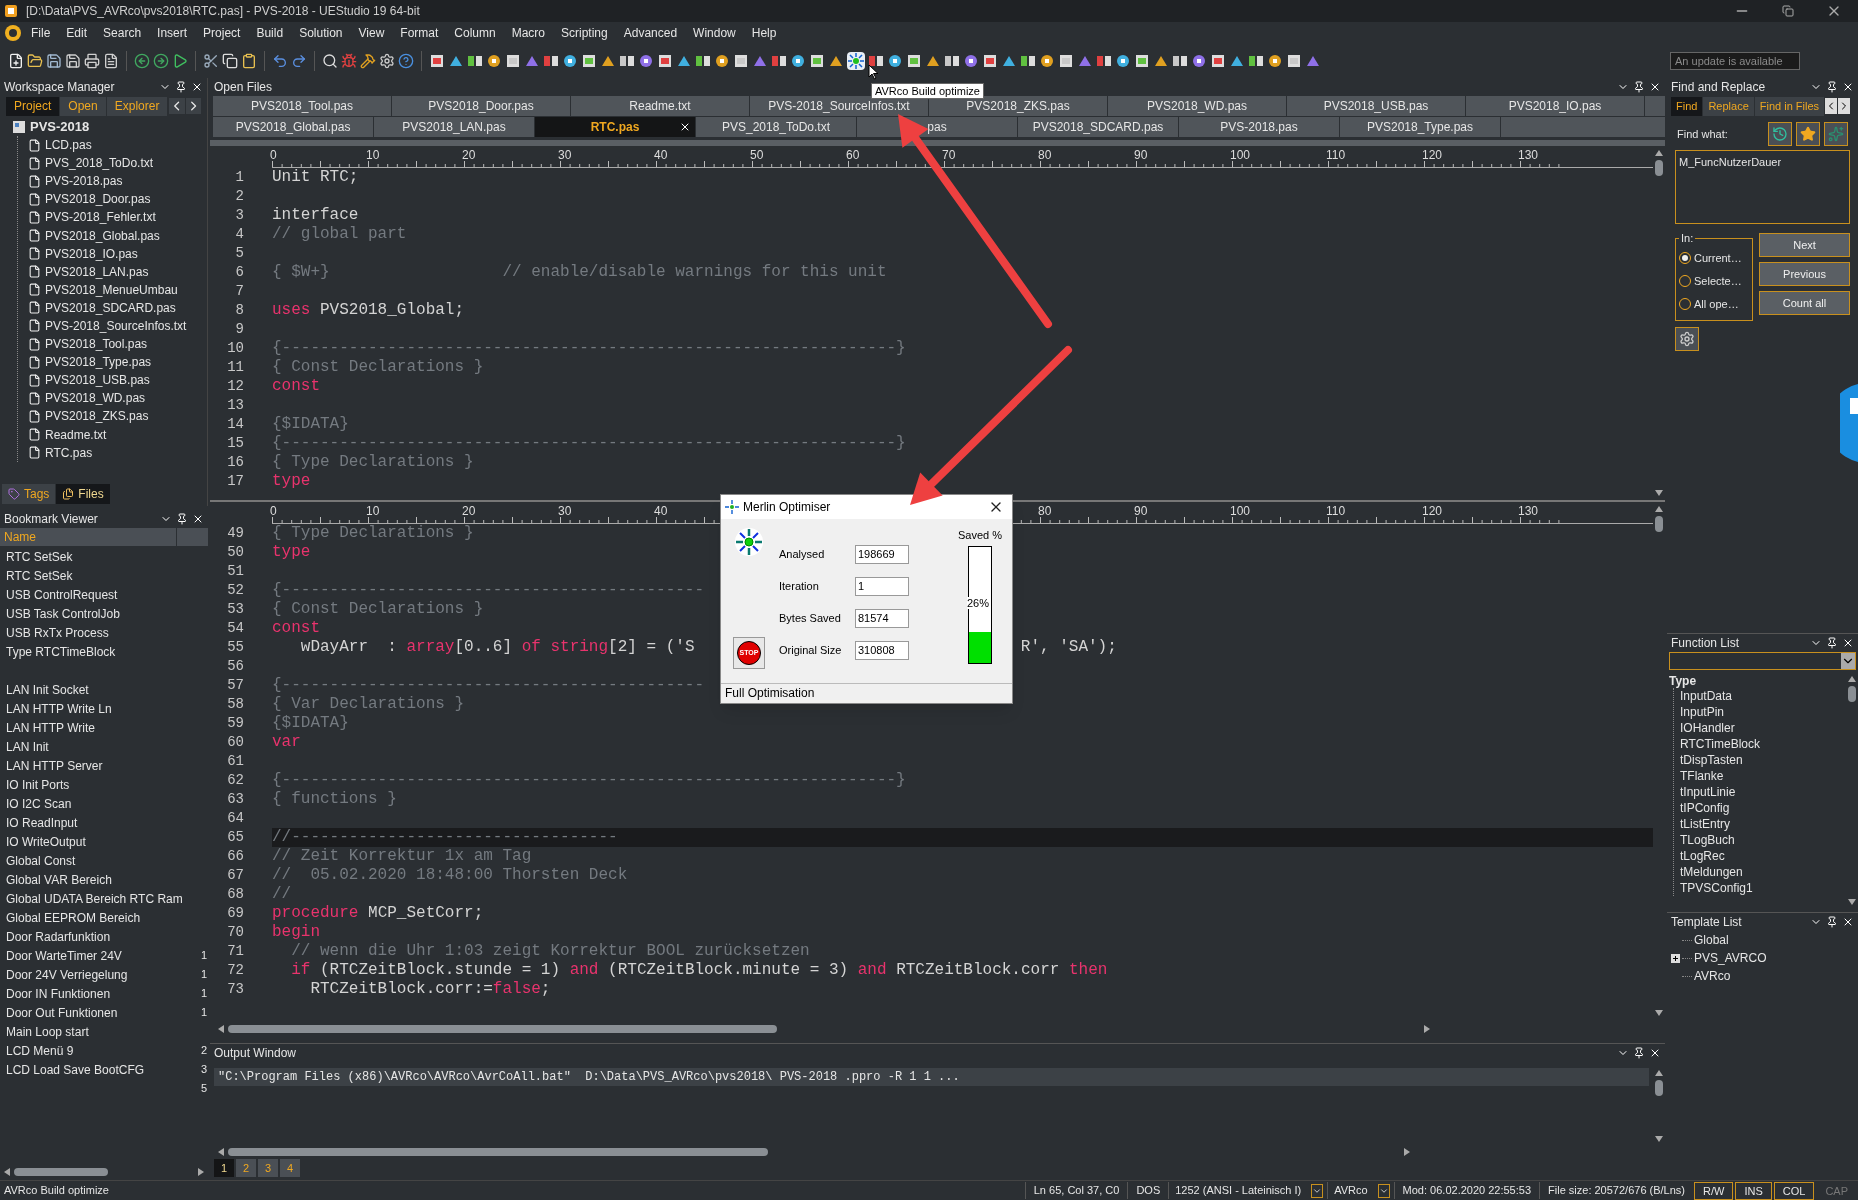  Describe the element at coordinates (1762, 661) in the screenshot. I see `filter-dropdown` at that location.